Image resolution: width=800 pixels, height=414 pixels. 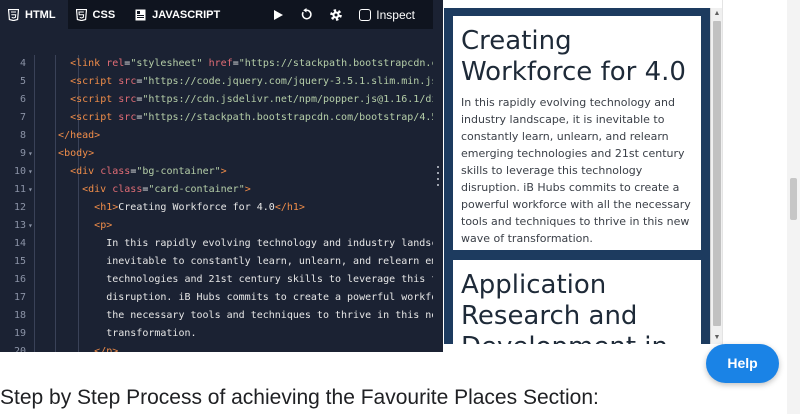 I want to click on inspect-toggle: Inspect, so click(x=396, y=15).